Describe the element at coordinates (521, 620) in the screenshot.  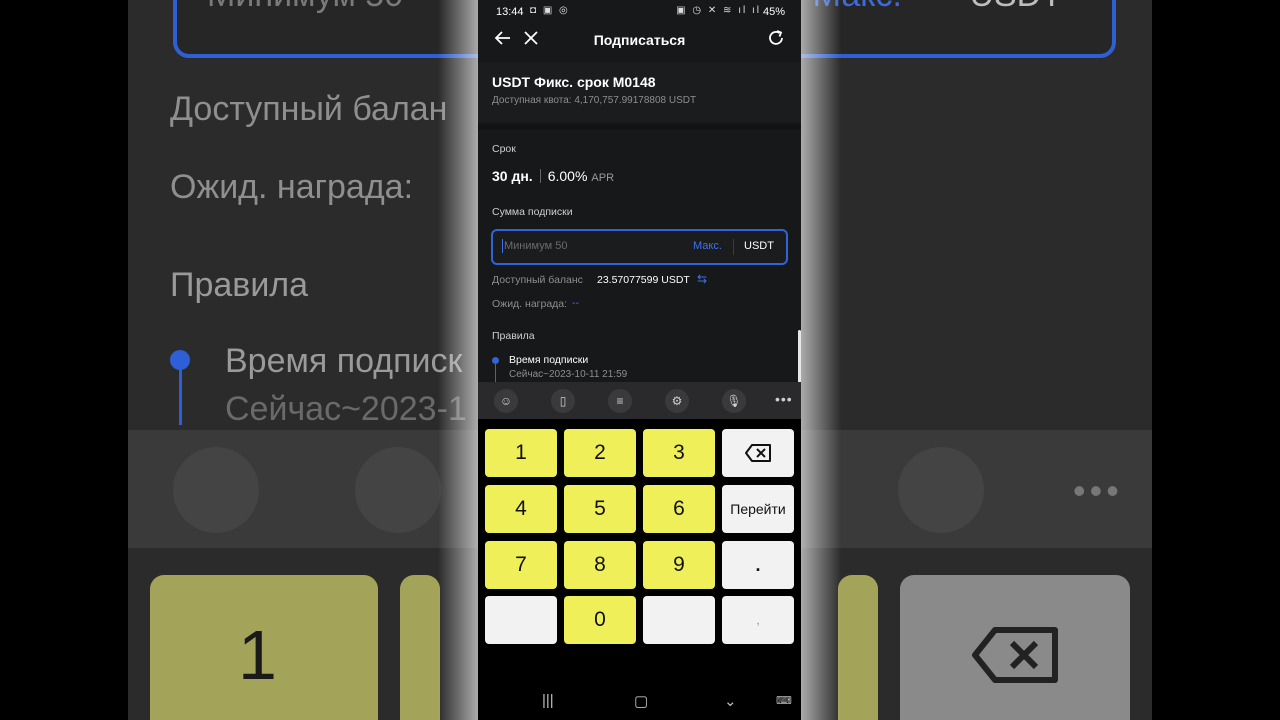
I see `blank-key-left` at that location.